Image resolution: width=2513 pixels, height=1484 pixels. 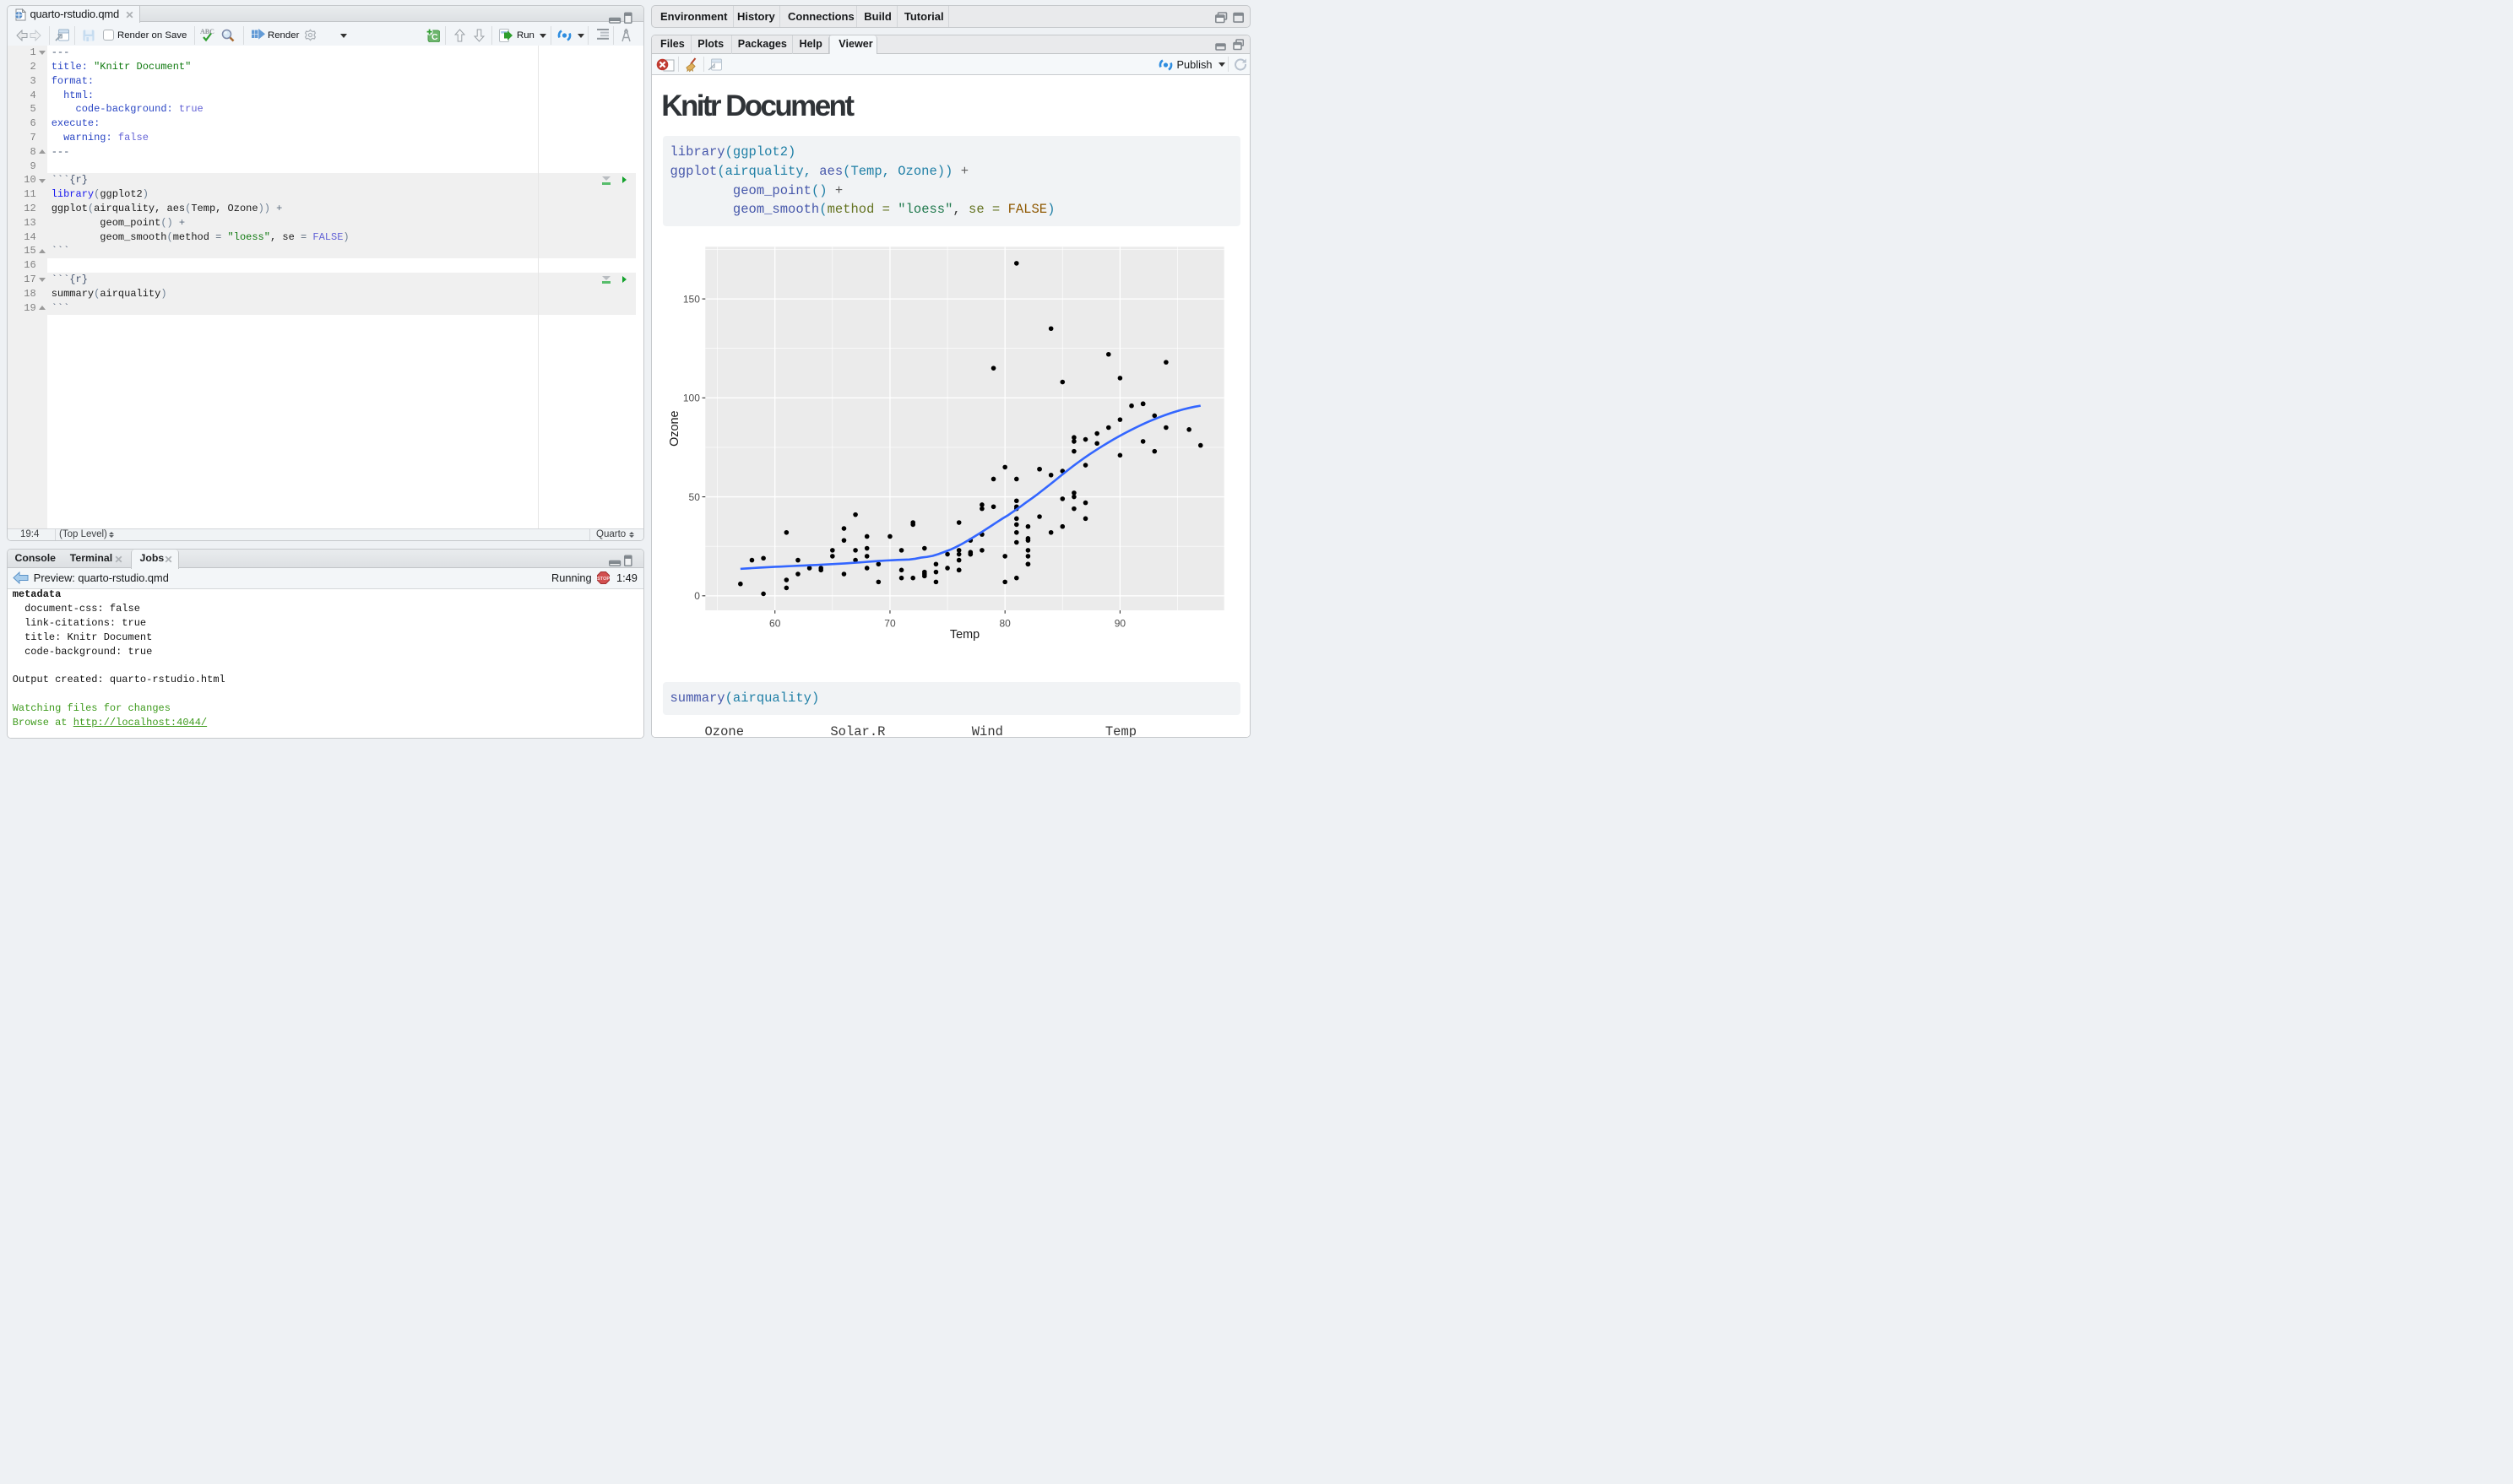 I want to click on svg-text: 90, so click(x=1120, y=623).